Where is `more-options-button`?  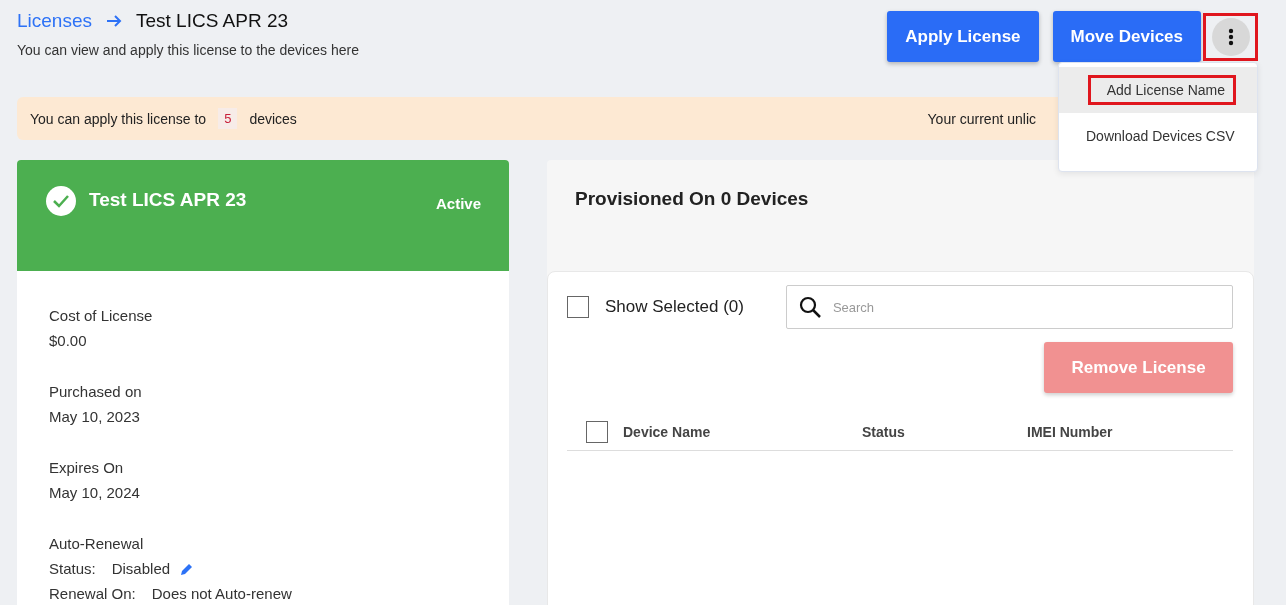 more-options-button is located at coordinates (1230, 36).